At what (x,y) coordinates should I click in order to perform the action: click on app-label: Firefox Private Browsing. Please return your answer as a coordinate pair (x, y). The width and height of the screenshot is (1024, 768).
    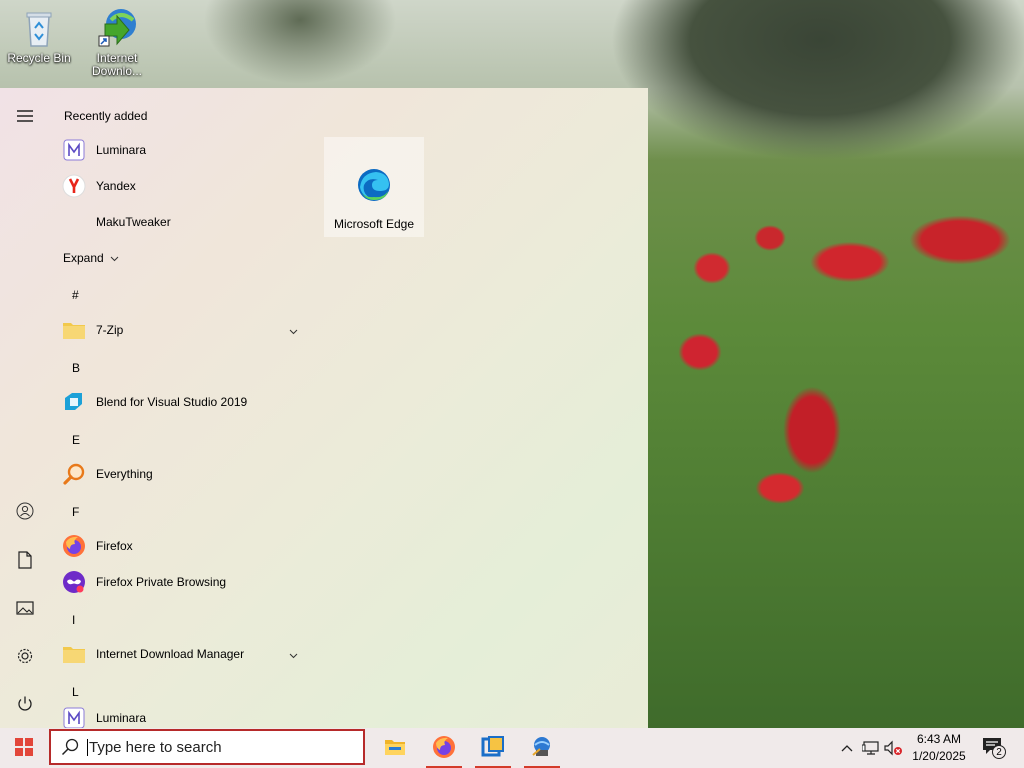
    Looking at the image, I should click on (161, 582).